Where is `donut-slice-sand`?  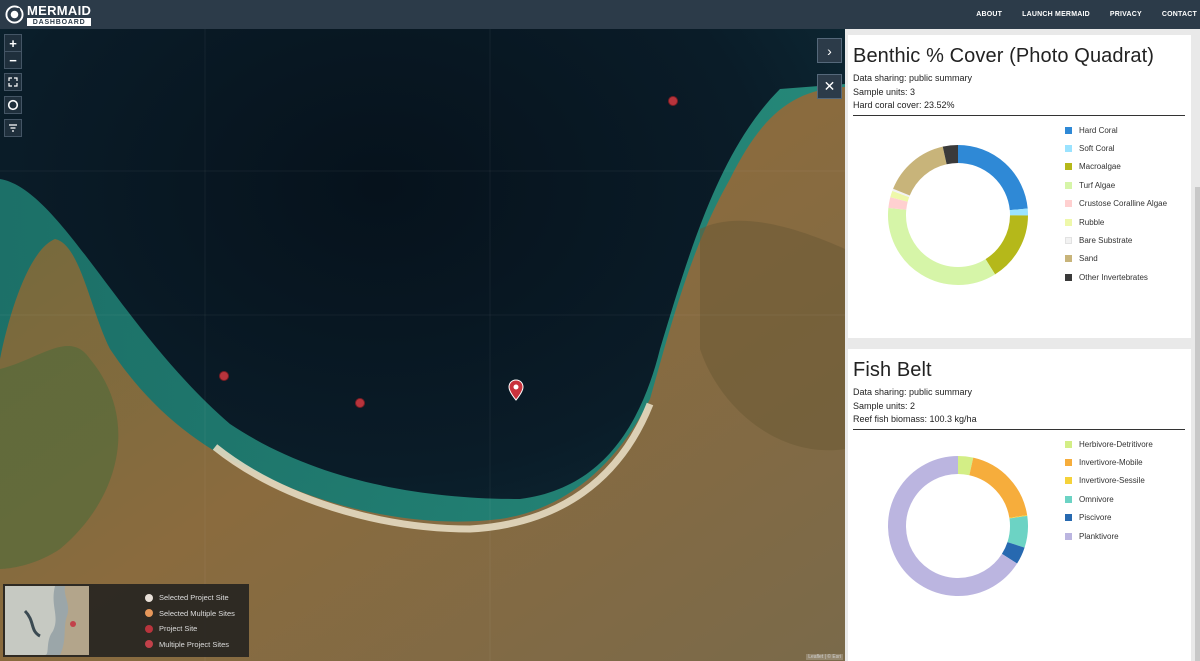 donut-slice-sand is located at coordinates (920, 171).